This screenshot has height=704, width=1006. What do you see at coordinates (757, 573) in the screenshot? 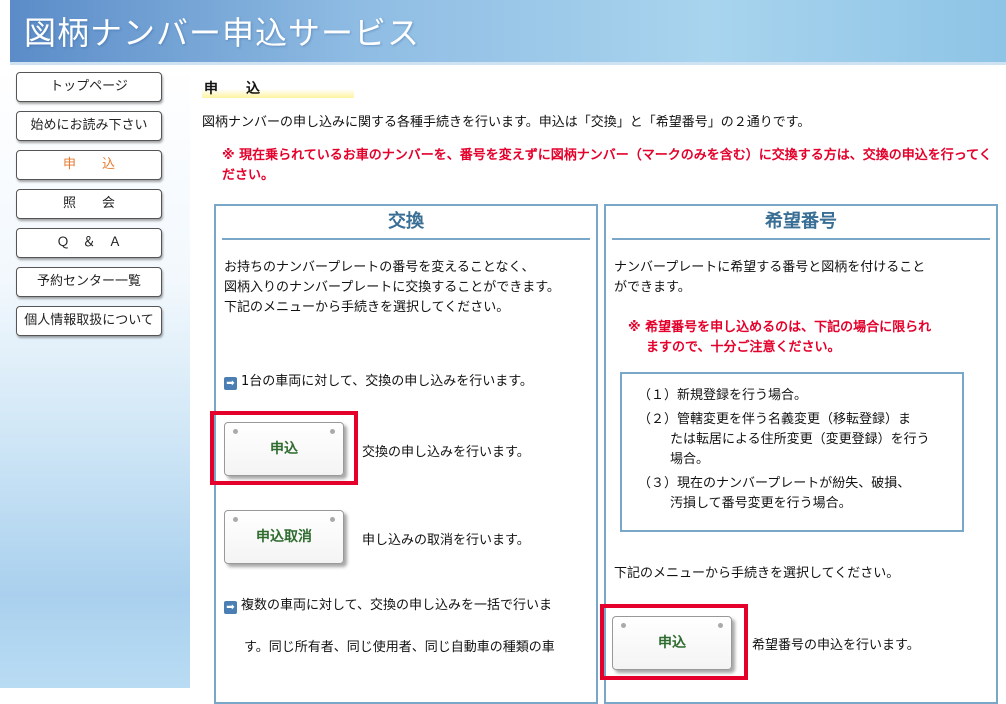
I see `hope-menu-text: 下記のメニューから手続きを選択してください。` at bounding box center [757, 573].